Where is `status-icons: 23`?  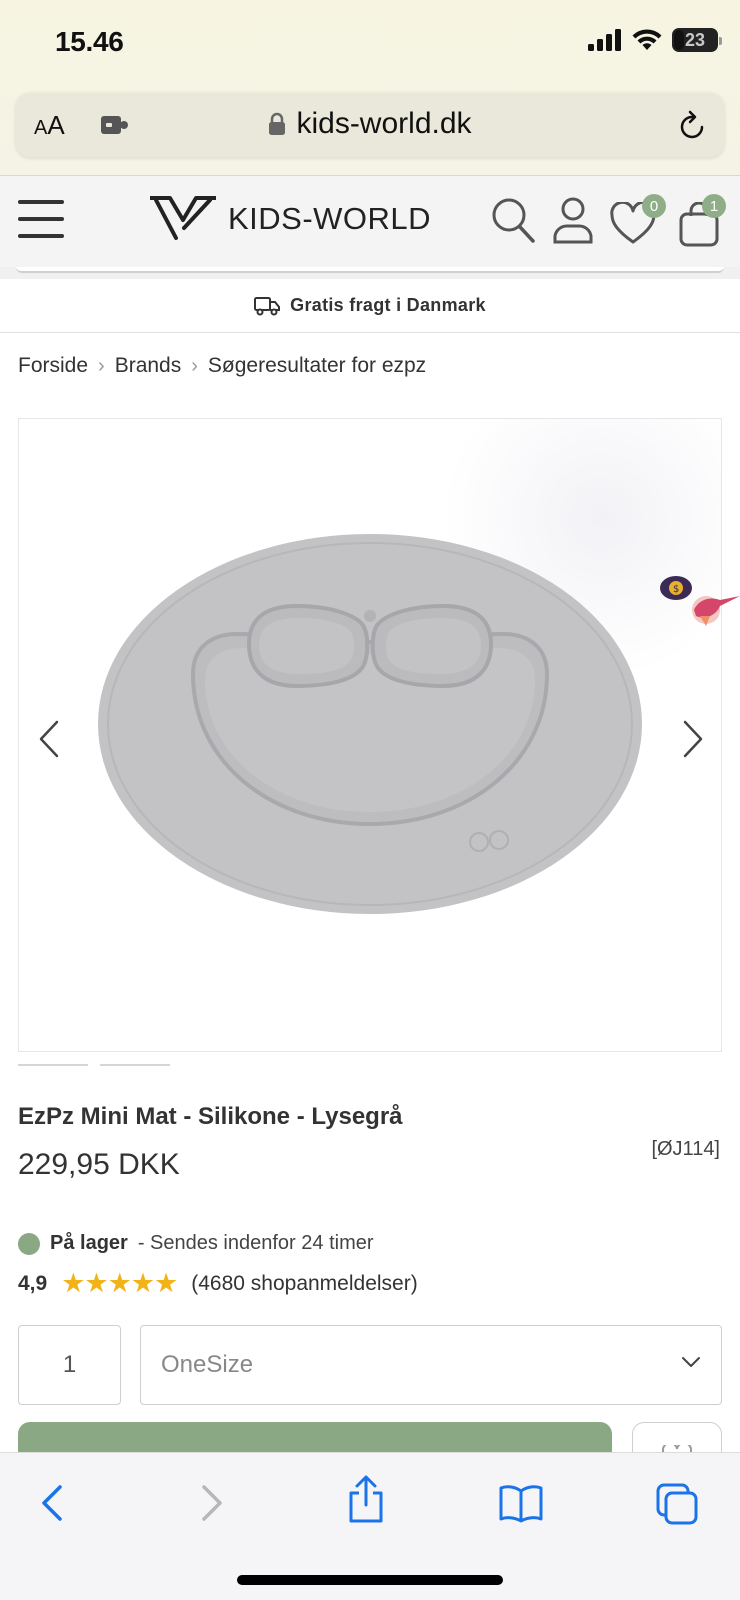
status-icons: 23 is located at coordinates (655, 40).